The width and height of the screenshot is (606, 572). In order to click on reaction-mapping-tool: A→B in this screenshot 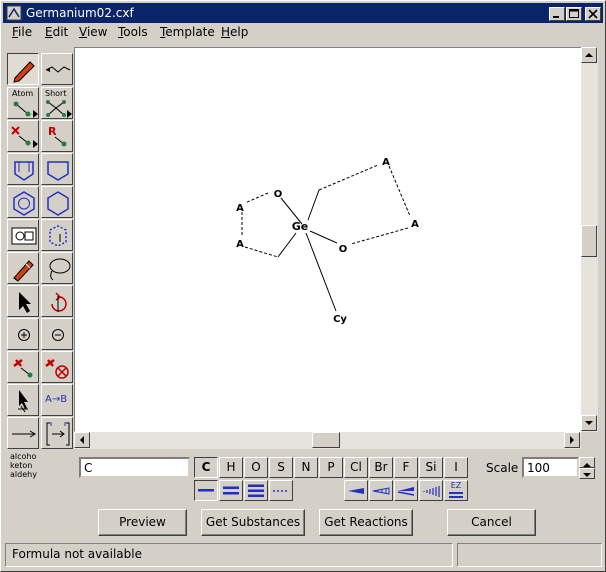, I will do `click(57, 400)`.